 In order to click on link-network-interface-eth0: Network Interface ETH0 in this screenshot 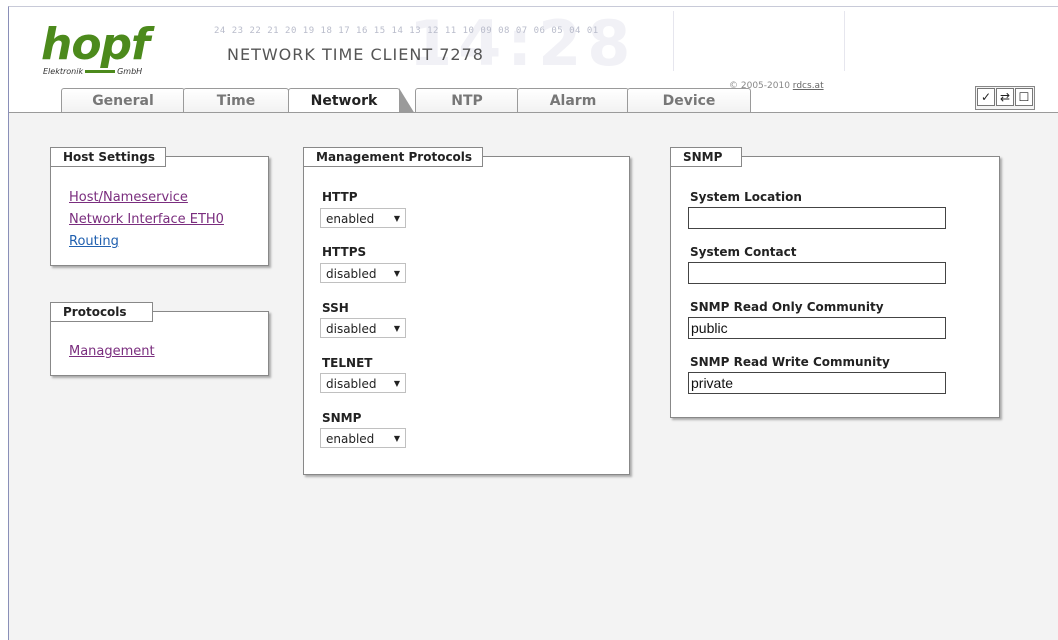, I will do `click(146, 219)`.